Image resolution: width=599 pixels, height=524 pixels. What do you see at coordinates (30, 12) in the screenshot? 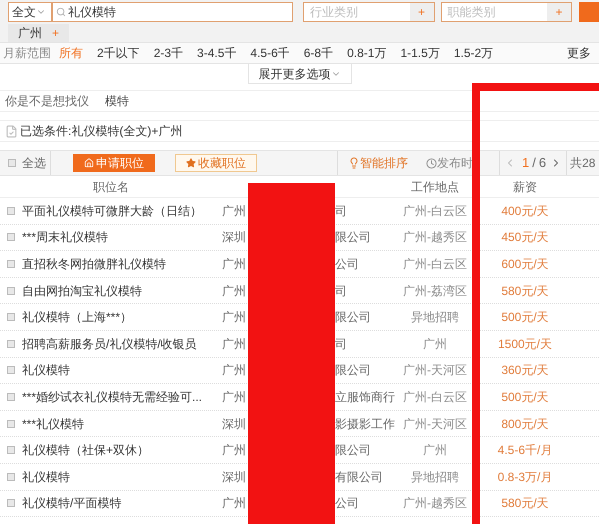
I see `scope-dropdown: 全文` at bounding box center [30, 12].